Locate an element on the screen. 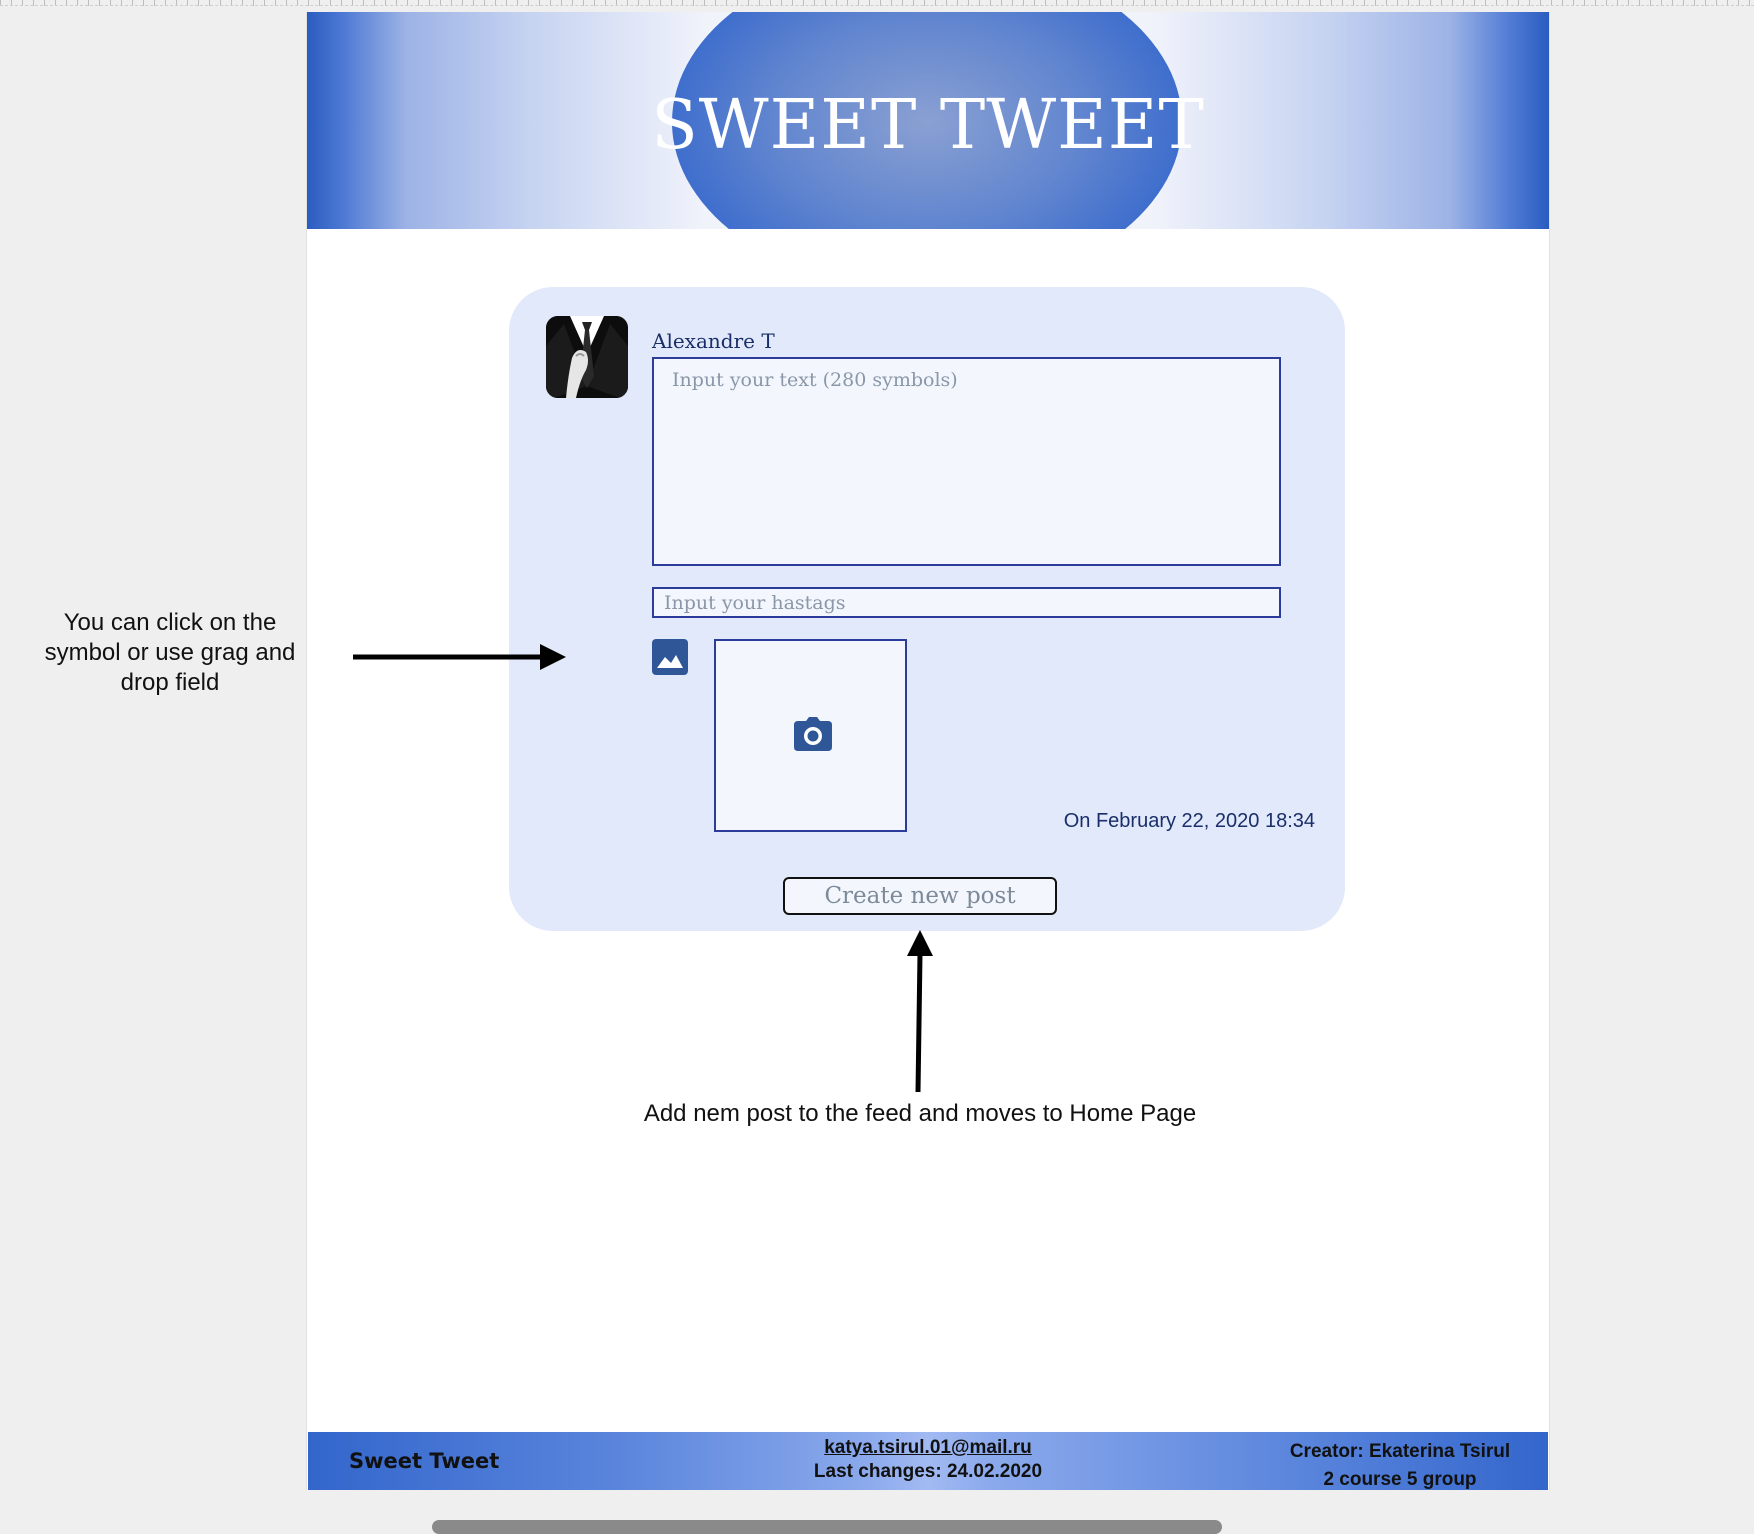  footer-group: 2 course 5 group is located at coordinates (1400, 1479).